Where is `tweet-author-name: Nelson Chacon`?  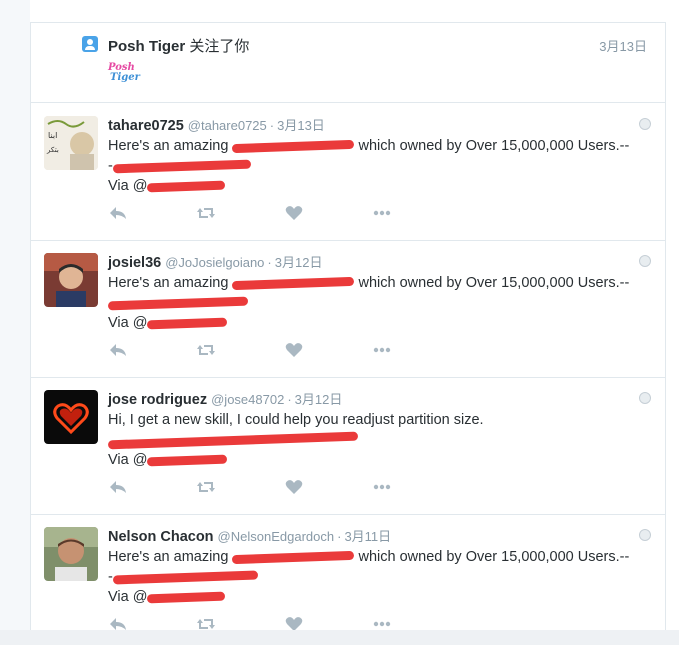
tweet-author-name: Nelson Chacon is located at coordinates (161, 537).